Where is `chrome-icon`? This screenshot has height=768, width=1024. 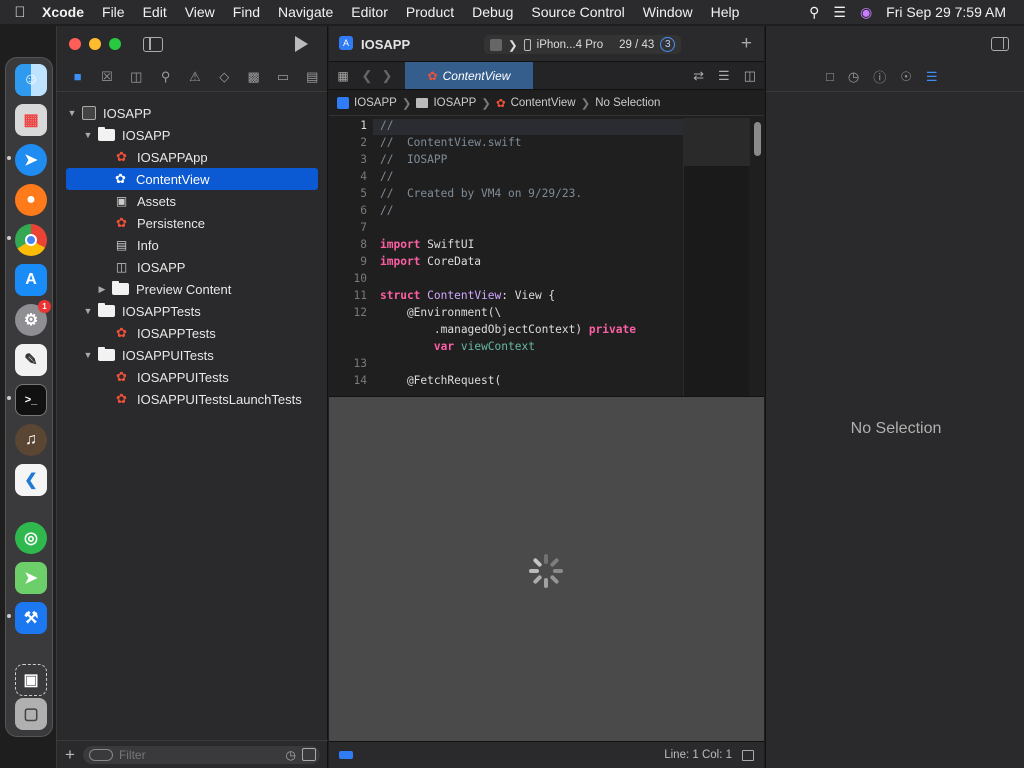
chrome-icon is located at coordinates (31, 240).